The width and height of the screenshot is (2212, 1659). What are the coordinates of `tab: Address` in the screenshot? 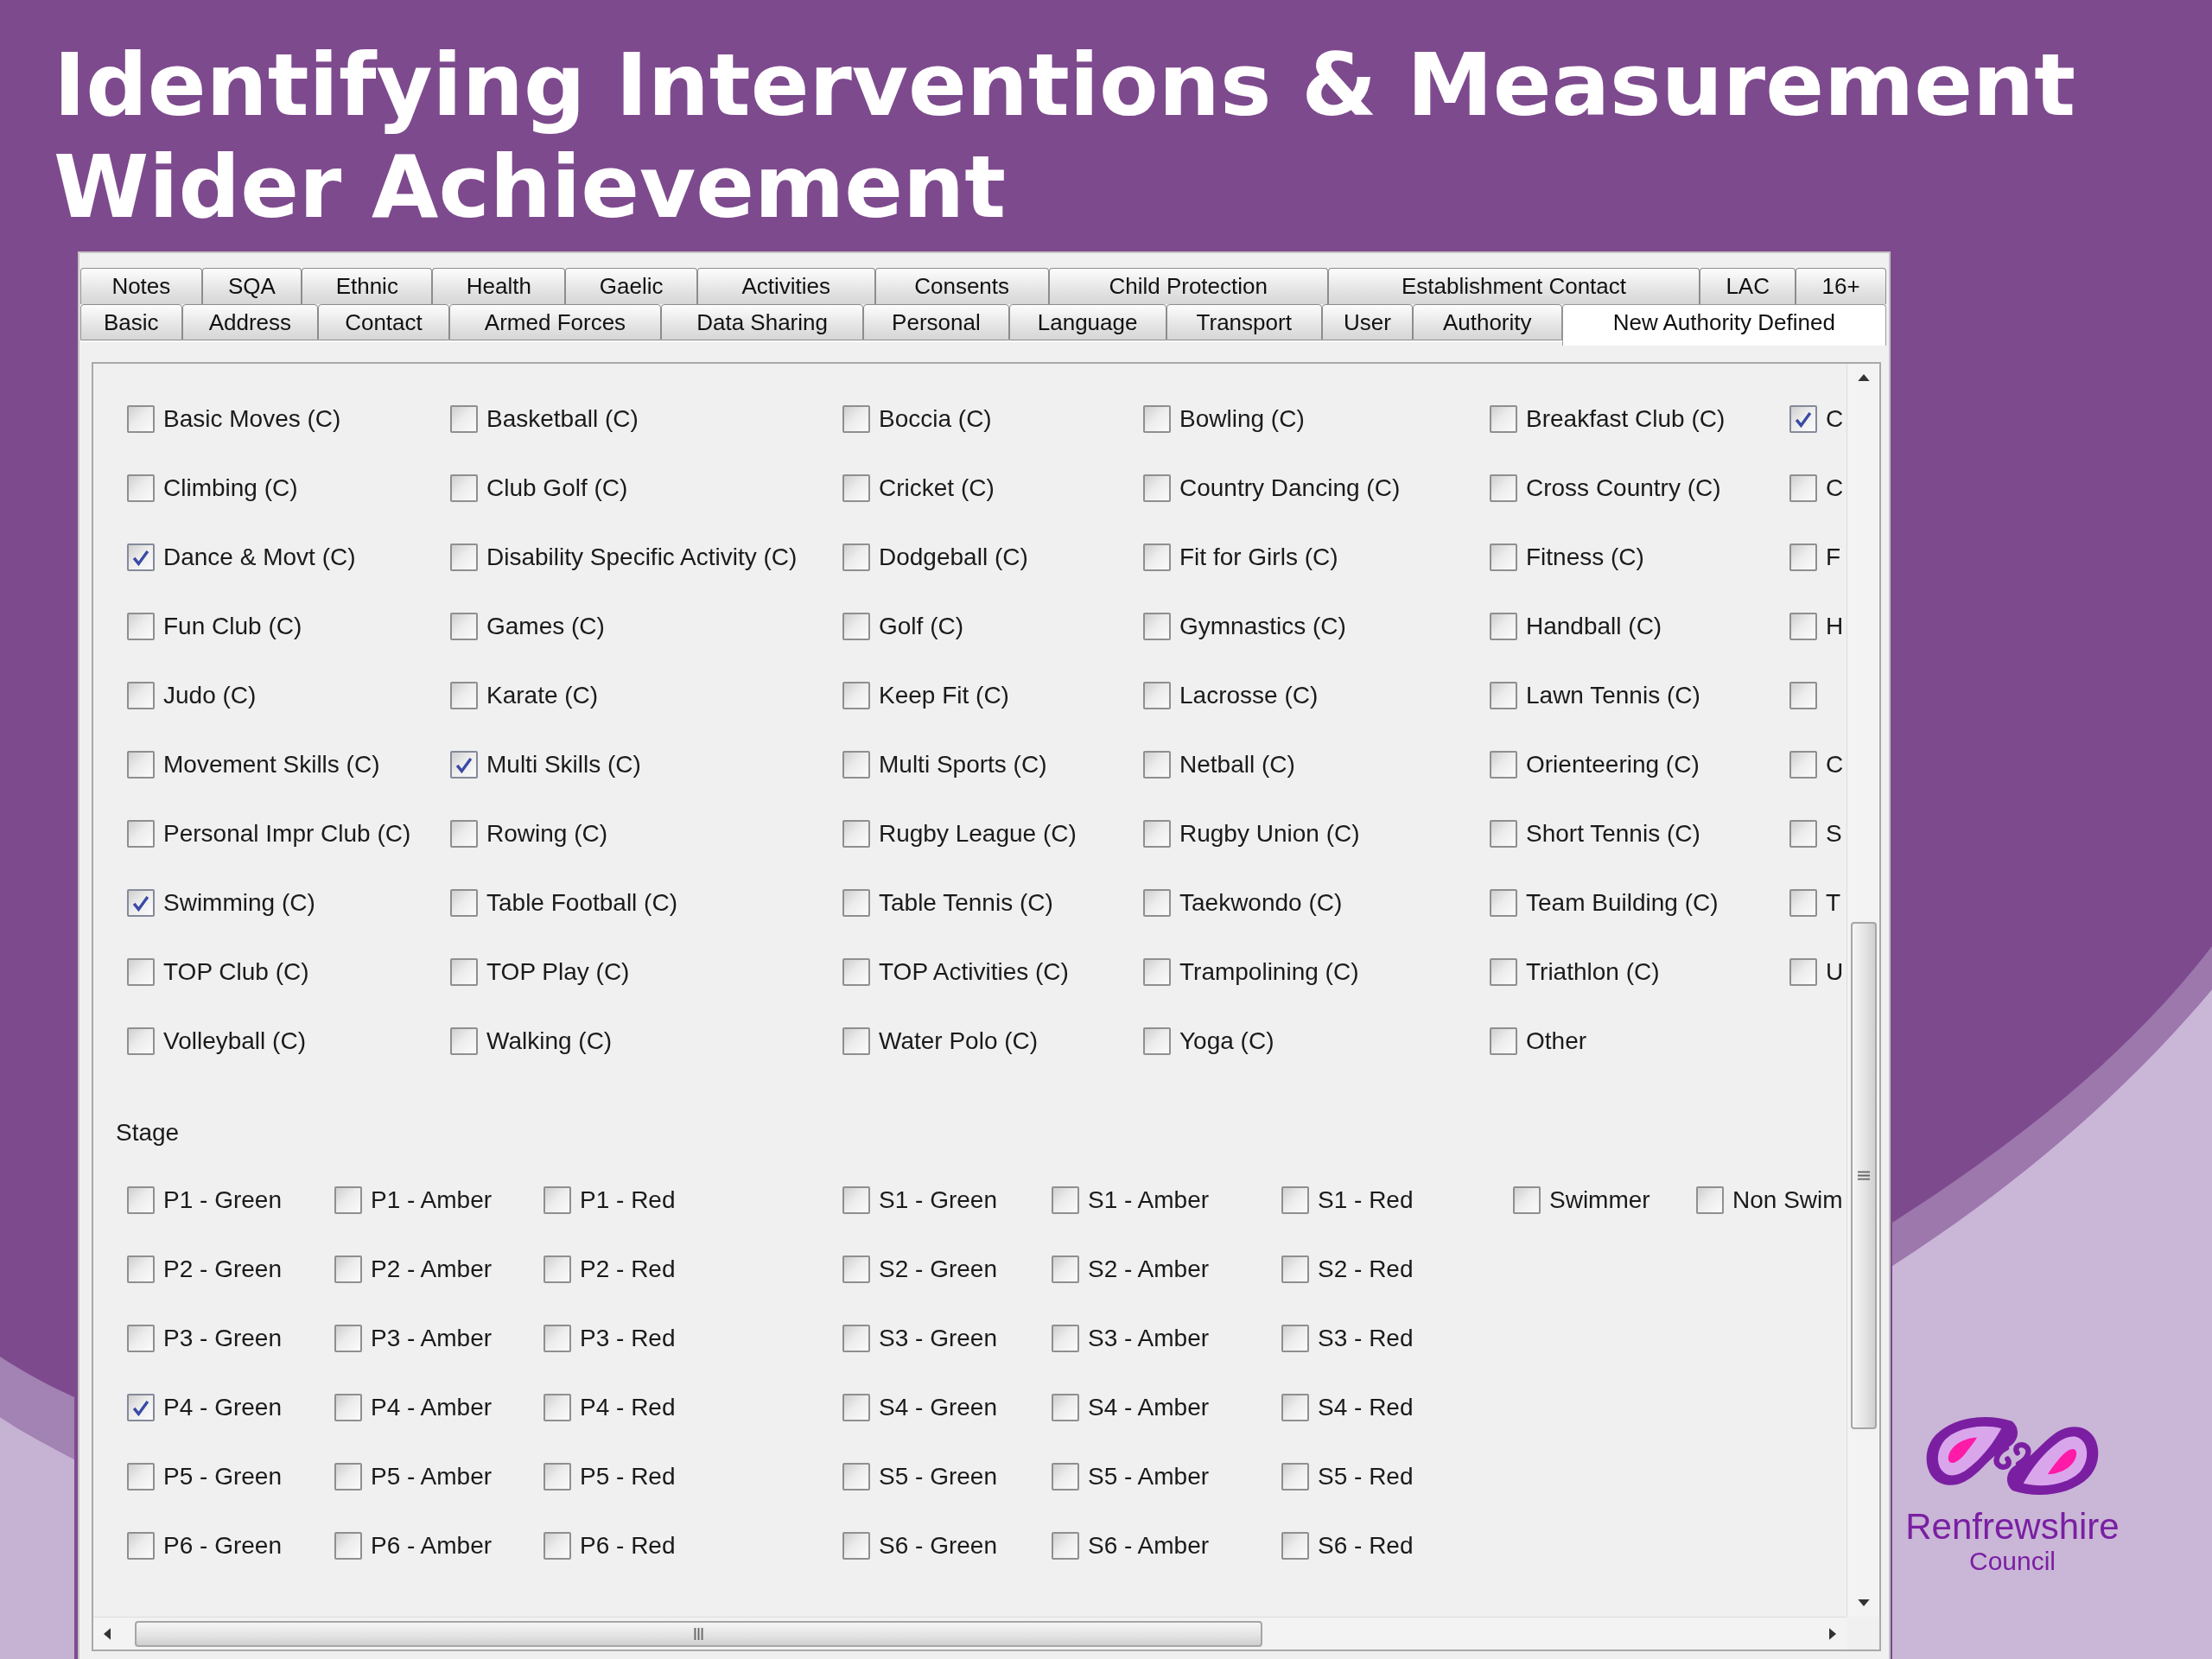 It's located at (250, 322).